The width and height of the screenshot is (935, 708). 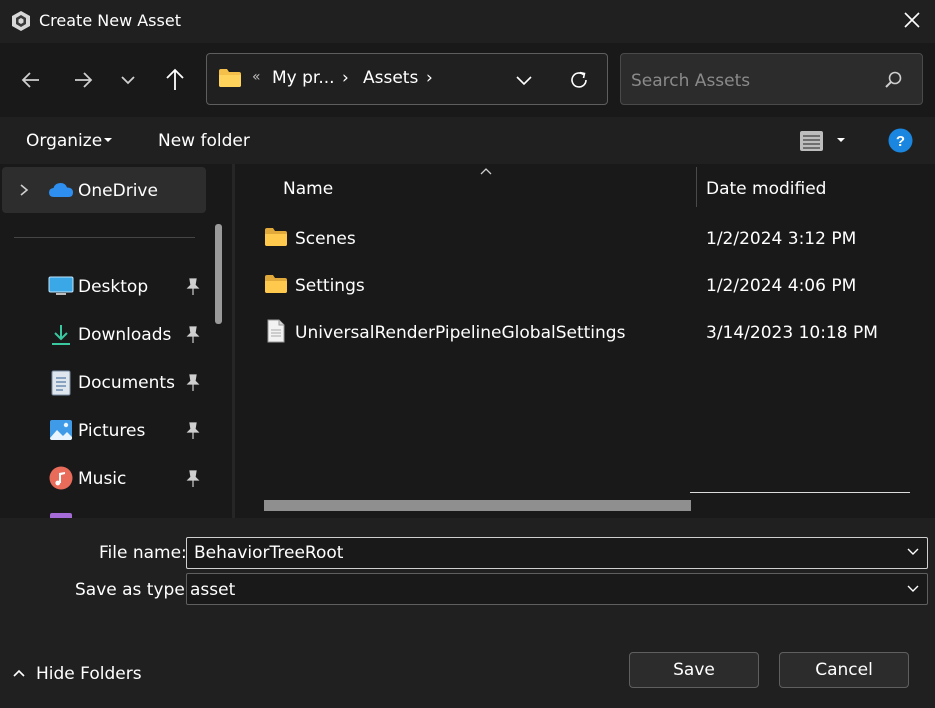 What do you see at coordinates (256, 77) in the screenshot?
I see `breadcrumb-overflow: «` at bounding box center [256, 77].